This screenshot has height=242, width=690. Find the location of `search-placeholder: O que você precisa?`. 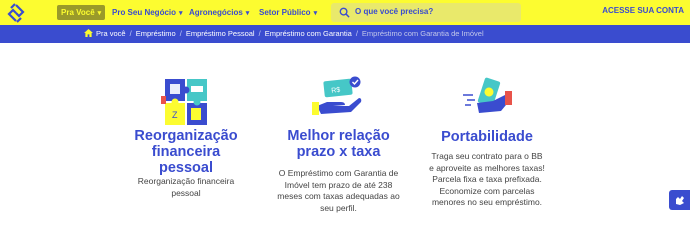

search-placeholder: O que você precisa? is located at coordinates (394, 11).